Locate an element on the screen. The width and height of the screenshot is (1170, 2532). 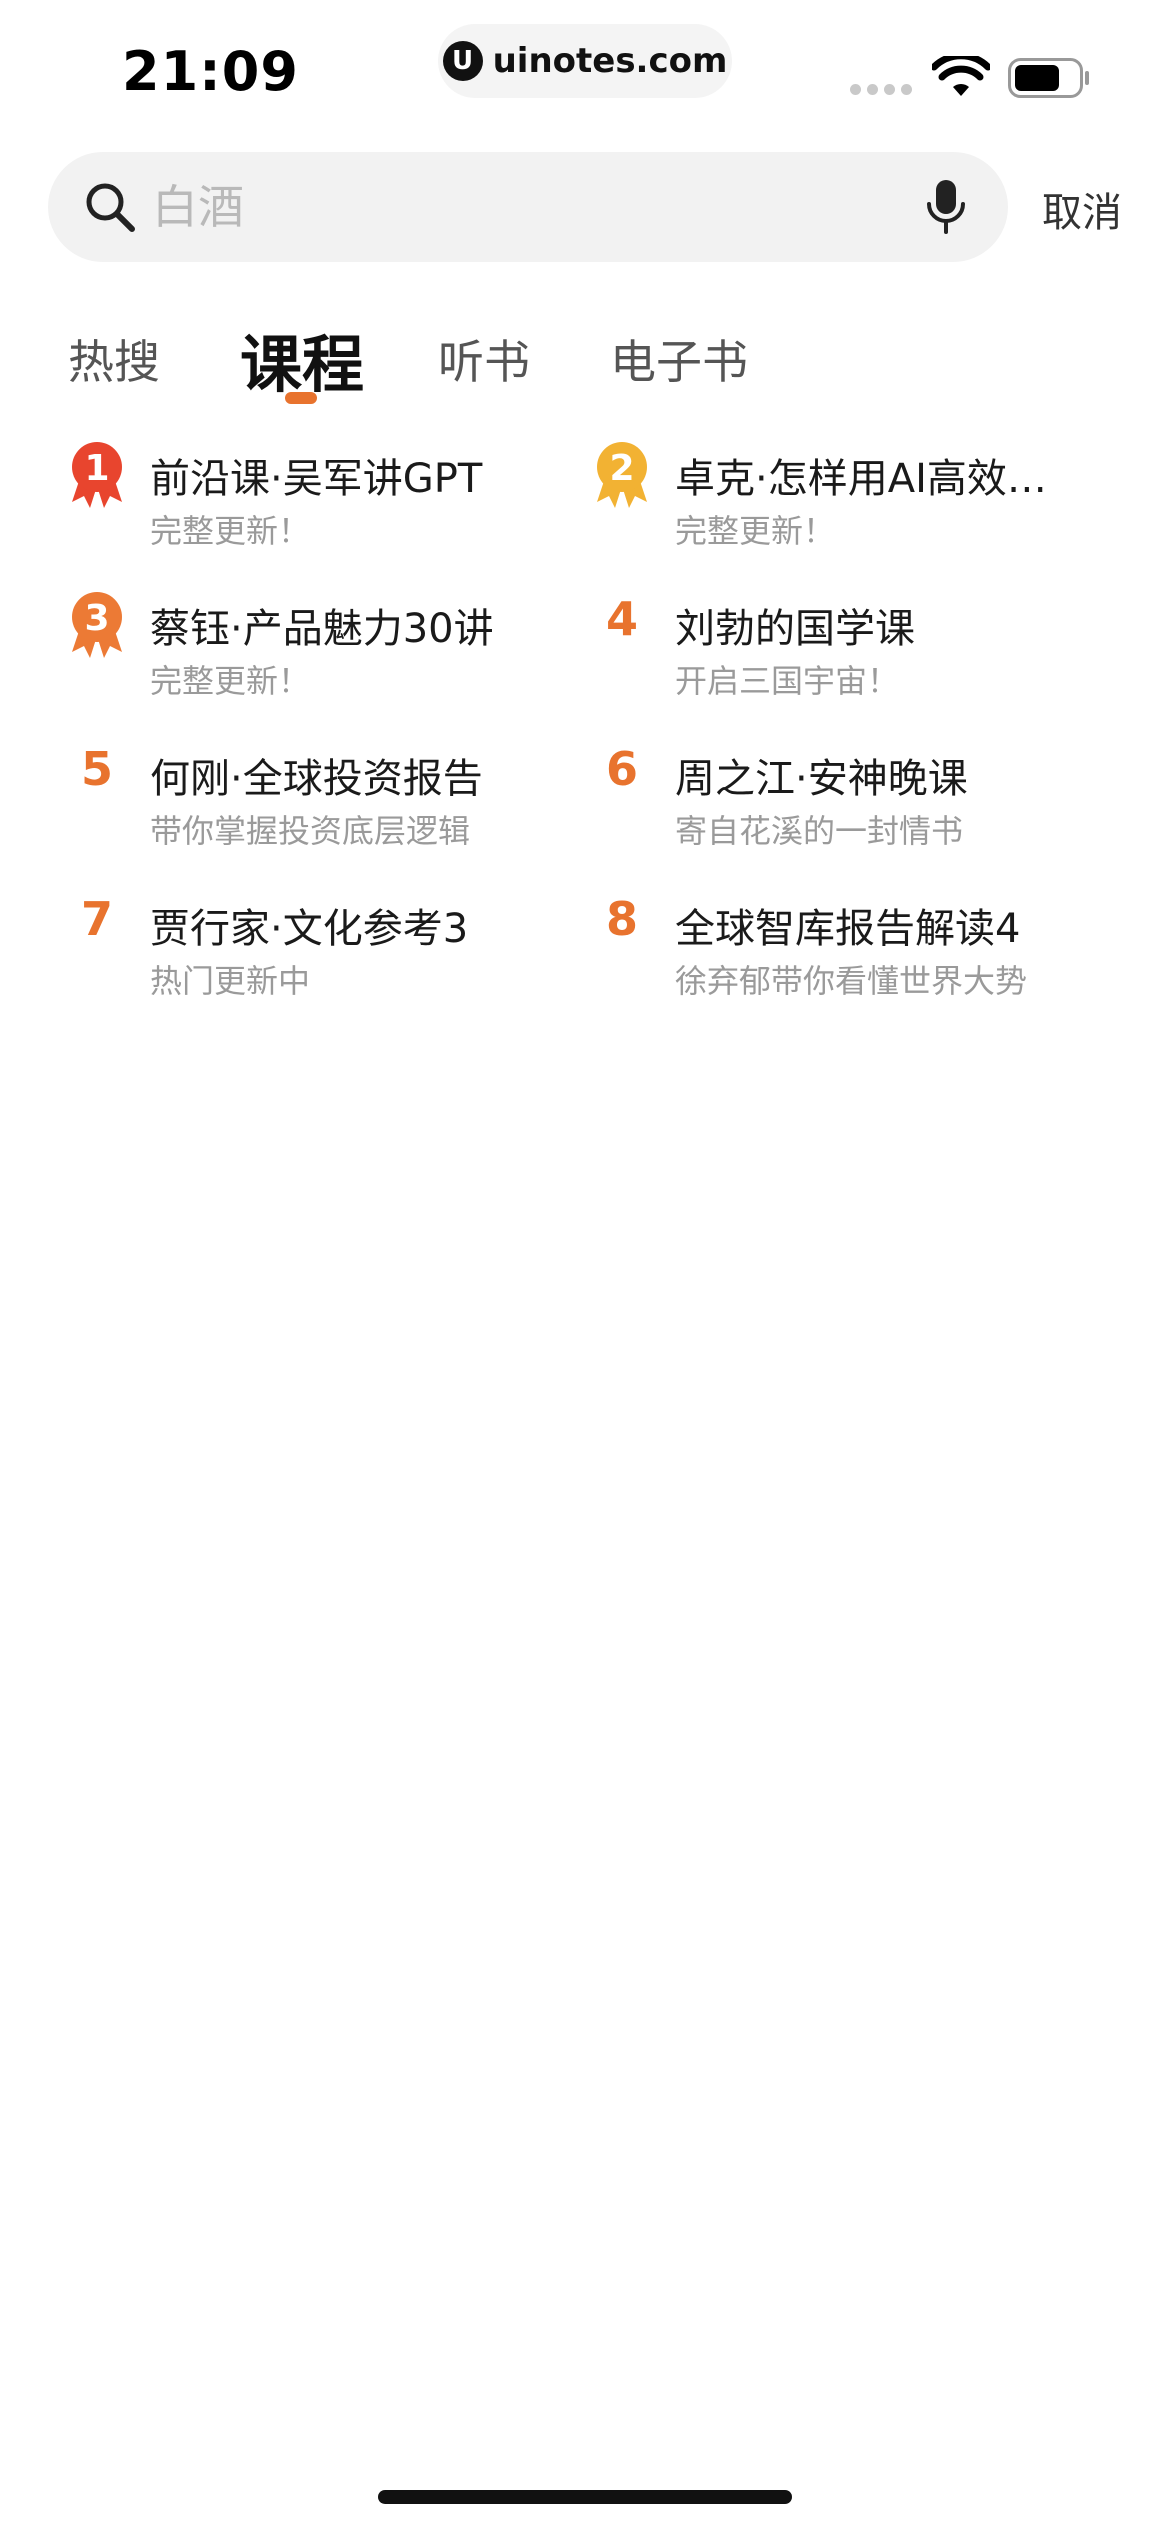
search-input is located at coordinates (542, 207).